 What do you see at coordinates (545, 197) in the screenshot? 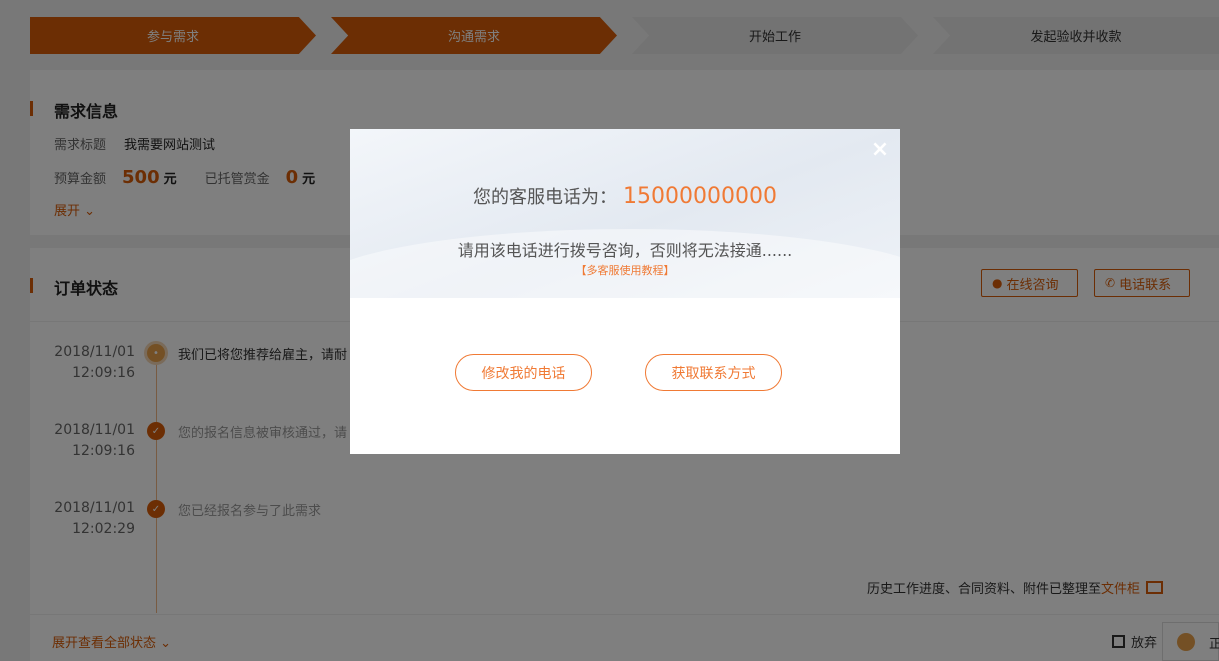
I see `phone-label: 您的客服电话为：` at bounding box center [545, 197].